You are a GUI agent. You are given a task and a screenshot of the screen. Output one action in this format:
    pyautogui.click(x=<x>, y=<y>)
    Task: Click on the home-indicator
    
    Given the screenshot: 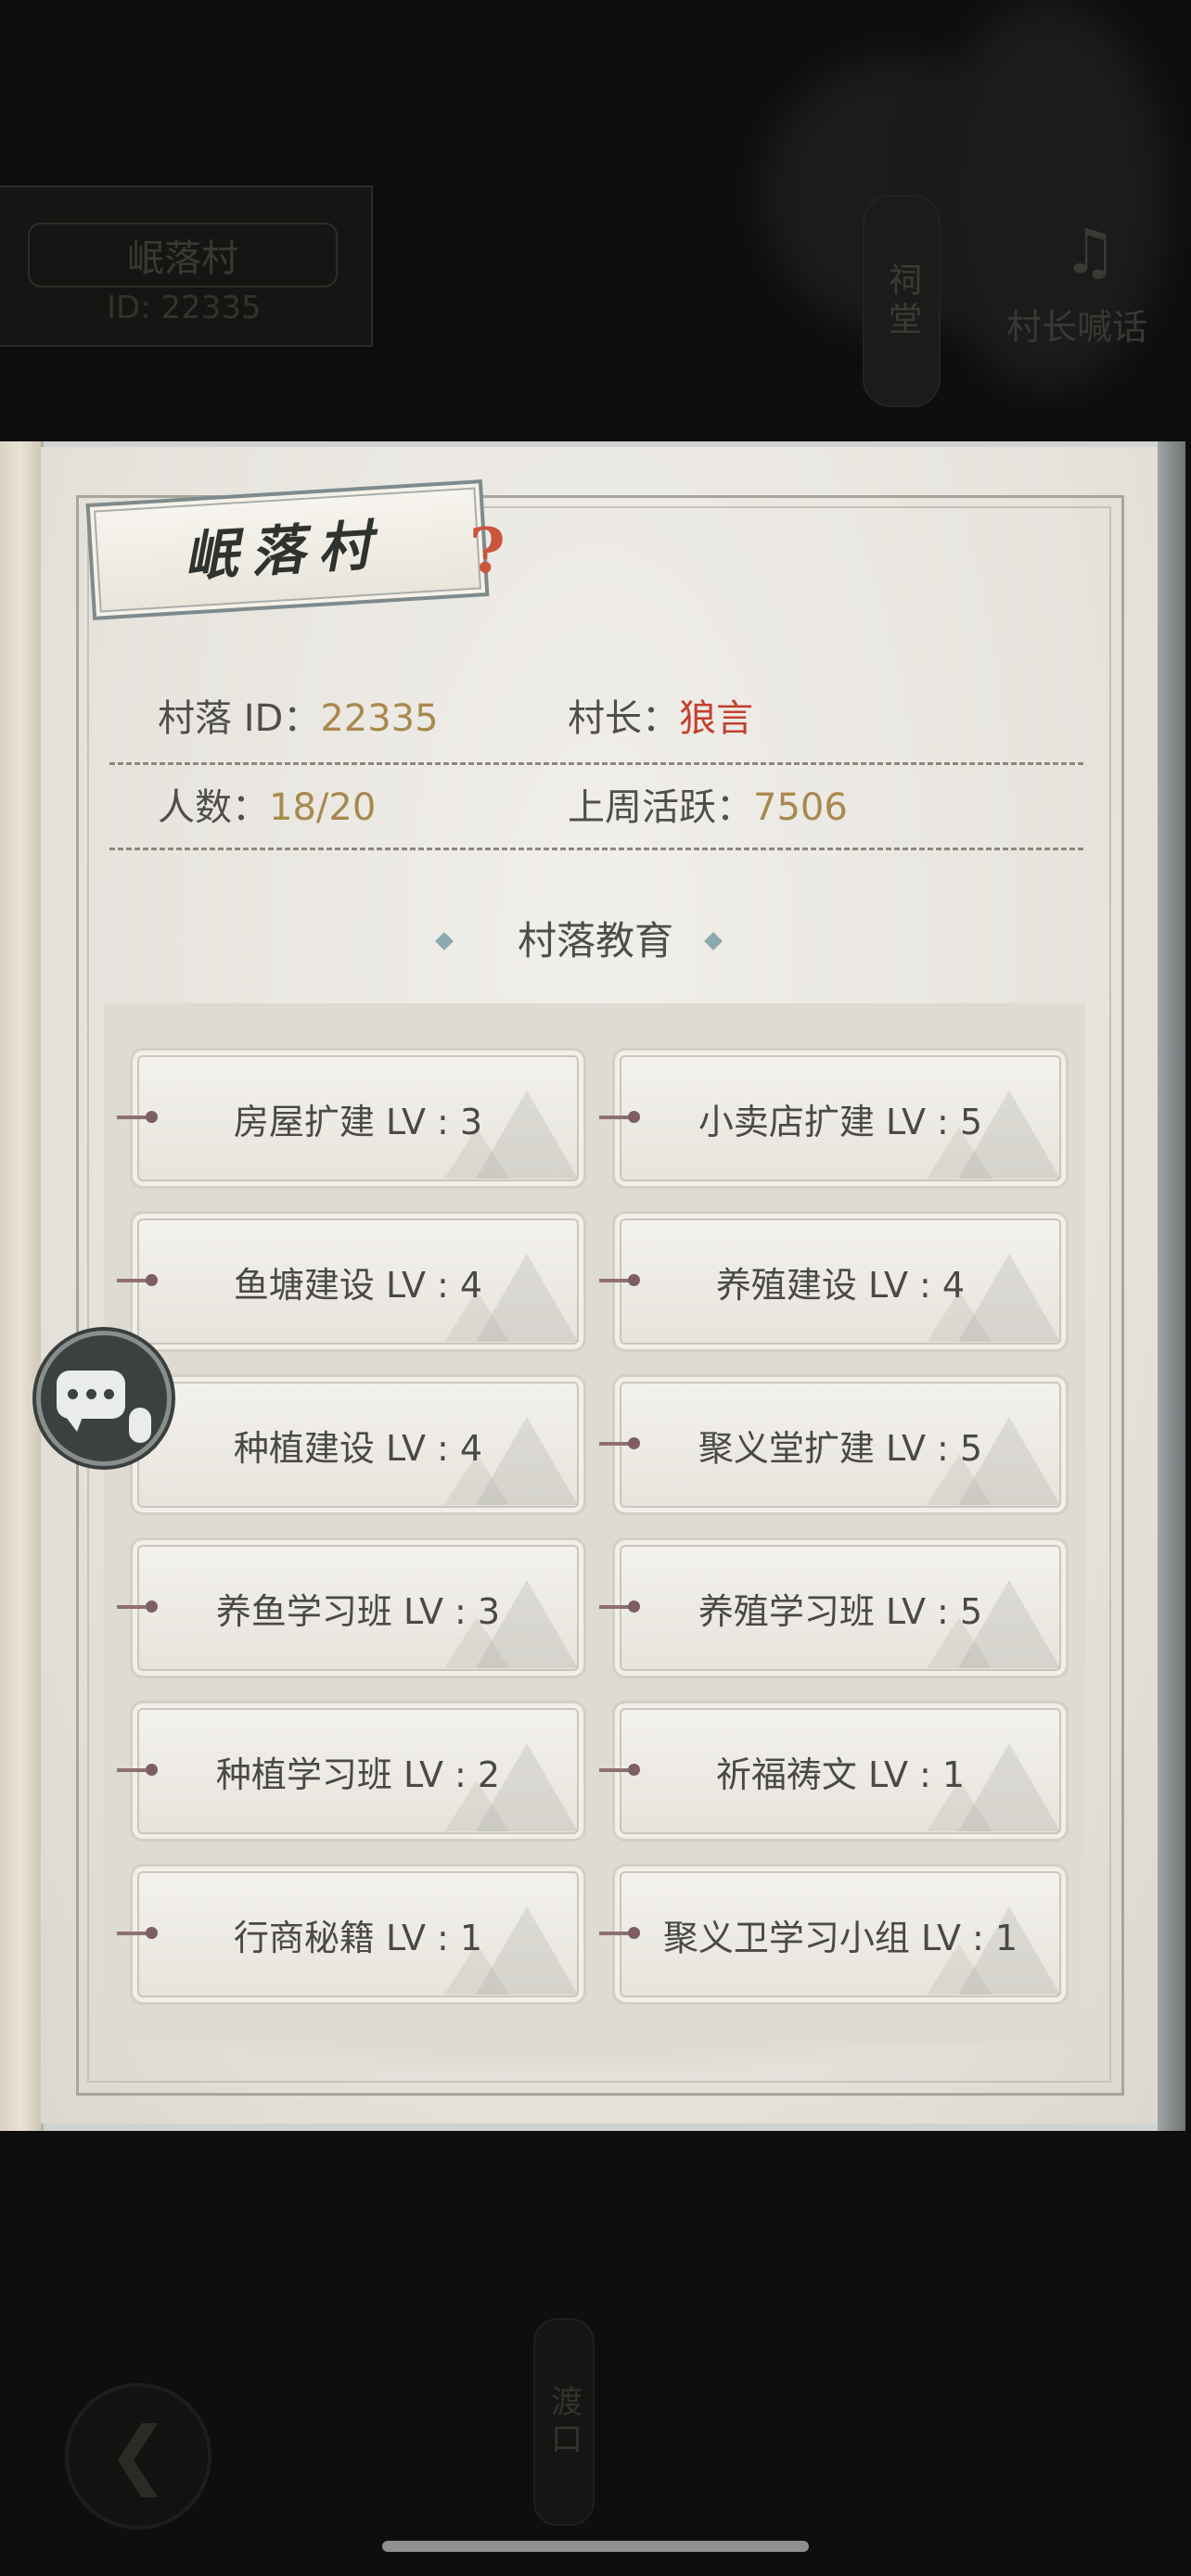 What is the action you would take?
    pyautogui.click(x=595, y=2546)
    